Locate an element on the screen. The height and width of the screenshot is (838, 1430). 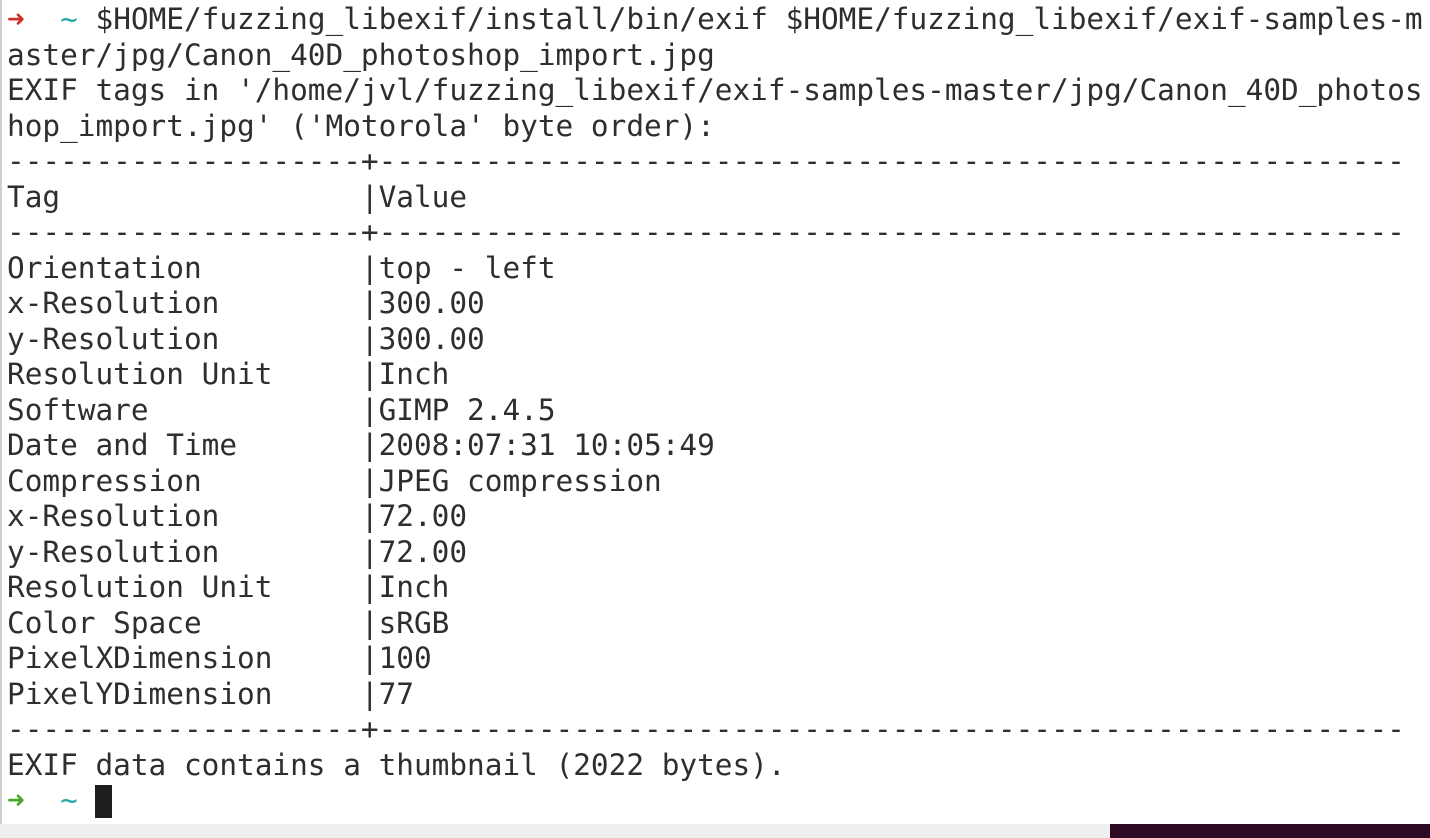
output-line: Tag |Value is located at coordinates (237, 196).